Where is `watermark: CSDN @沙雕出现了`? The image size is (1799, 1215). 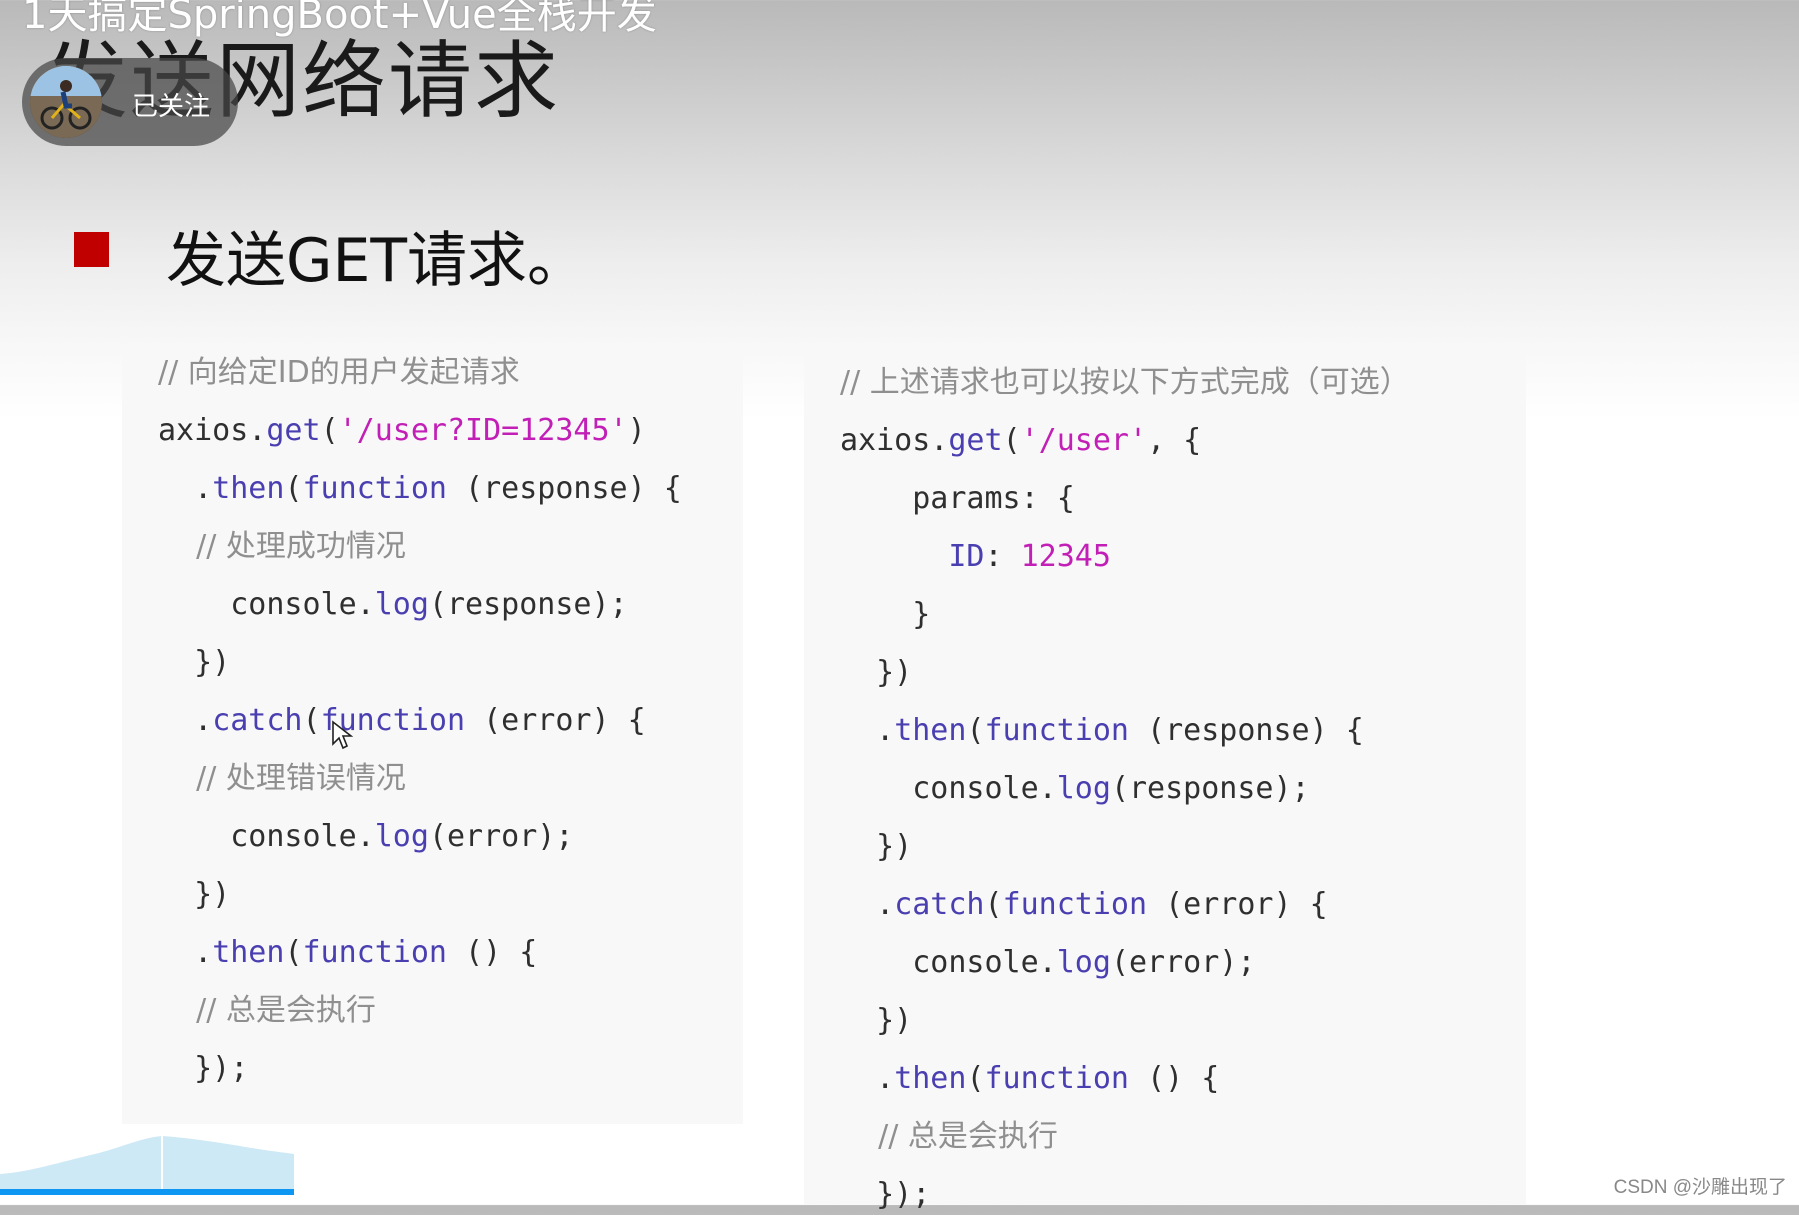
watermark: CSDN @沙雕出现了 is located at coordinates (1700, 1187).